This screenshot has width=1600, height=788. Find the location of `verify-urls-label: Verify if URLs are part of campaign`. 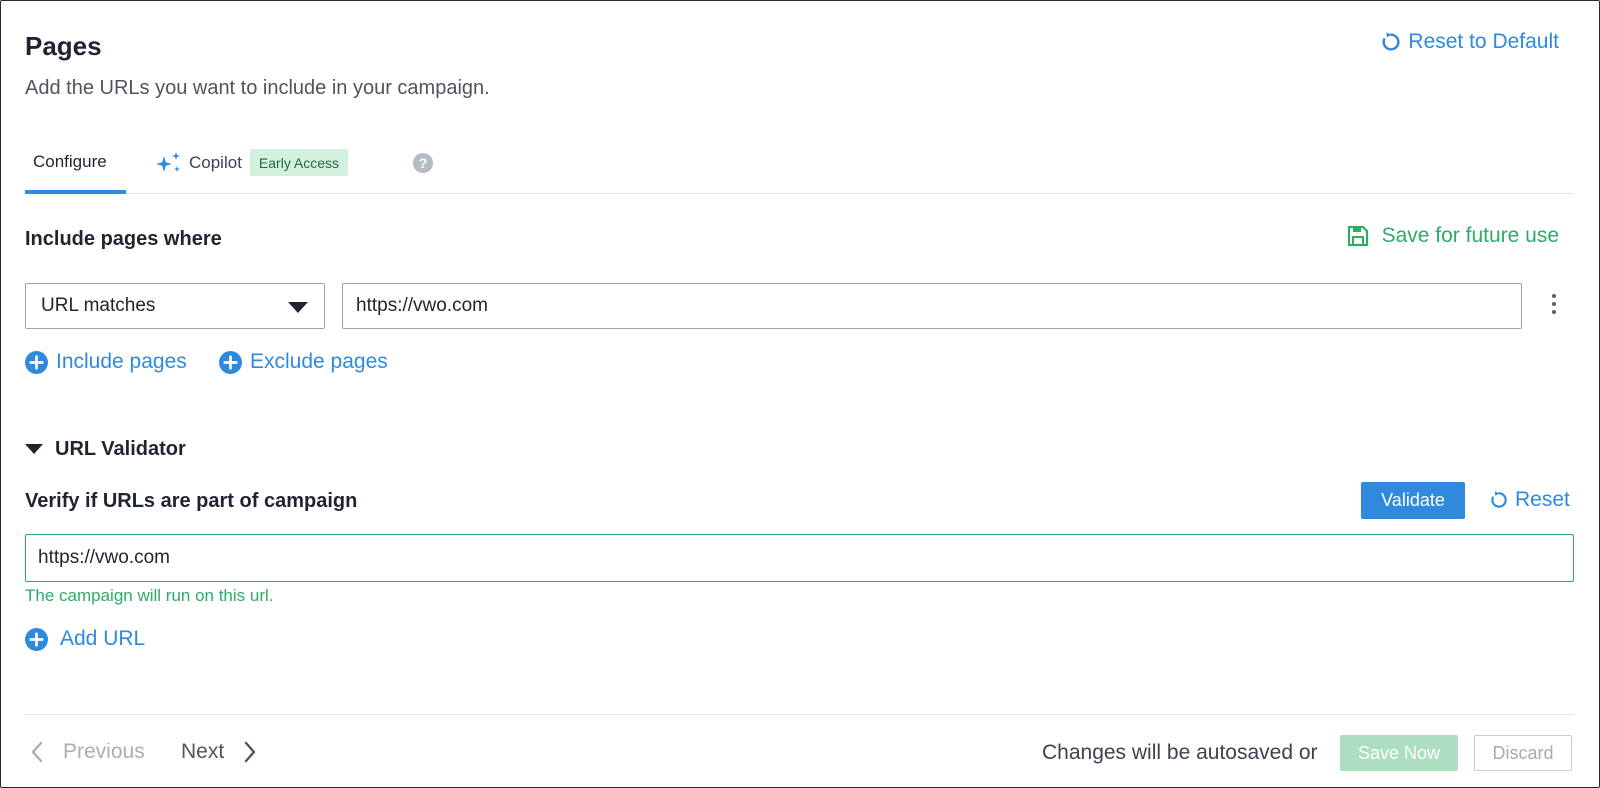

verify-urls-label: Verify if URLs are part of campaign is located at coordinates (191, 501).